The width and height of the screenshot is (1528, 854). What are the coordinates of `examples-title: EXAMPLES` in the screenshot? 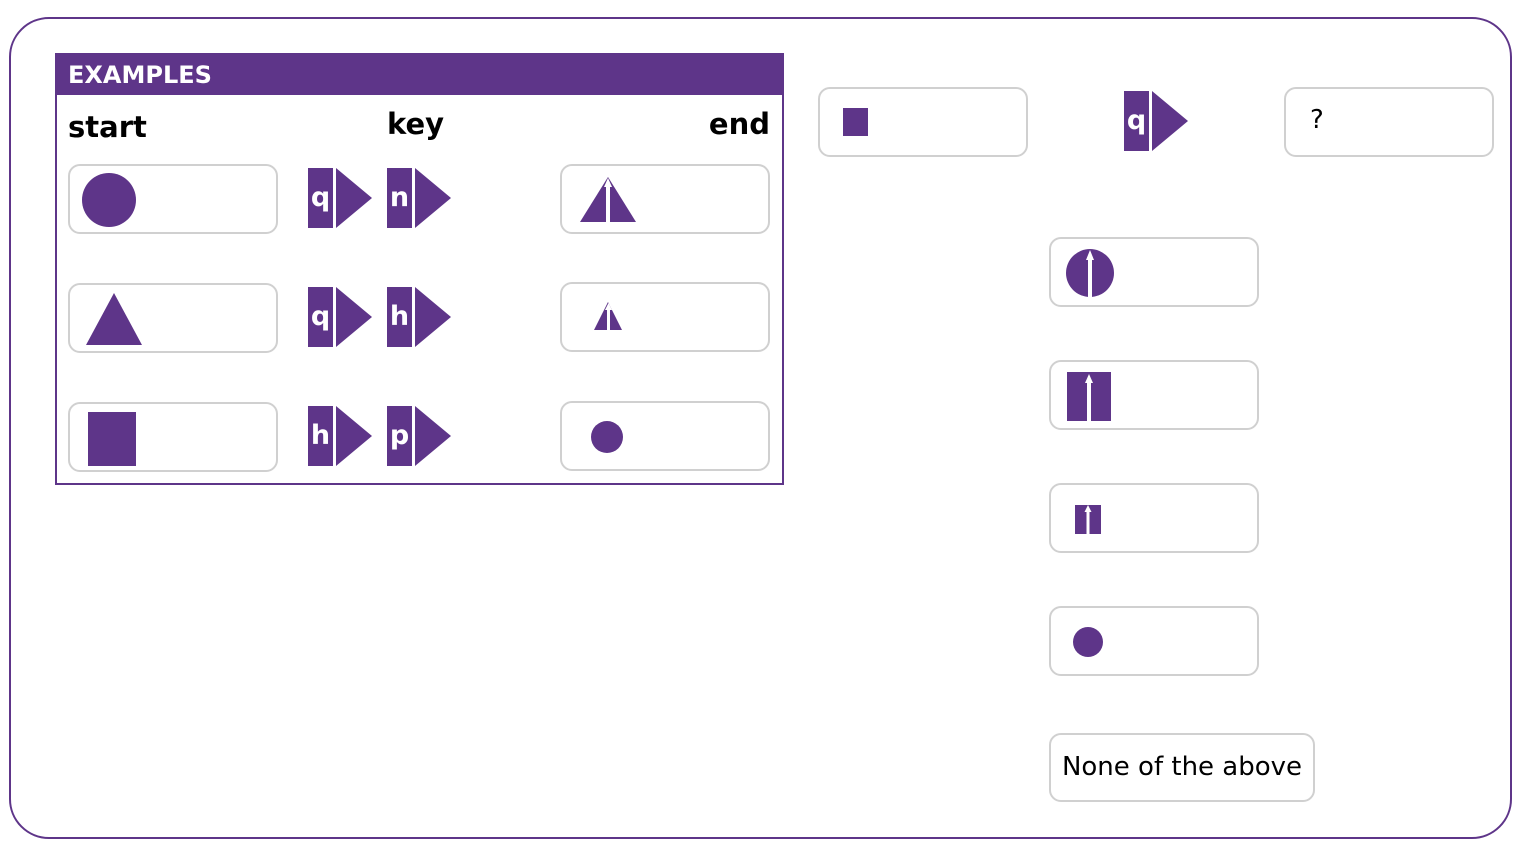 It's located at (419, 75).